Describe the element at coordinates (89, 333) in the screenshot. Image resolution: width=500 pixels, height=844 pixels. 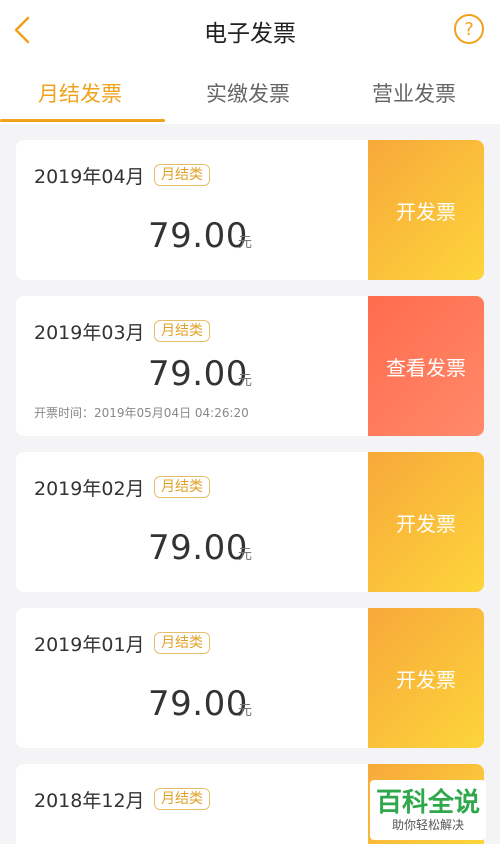
I see `invoice-month: 2019年03月` at that location.